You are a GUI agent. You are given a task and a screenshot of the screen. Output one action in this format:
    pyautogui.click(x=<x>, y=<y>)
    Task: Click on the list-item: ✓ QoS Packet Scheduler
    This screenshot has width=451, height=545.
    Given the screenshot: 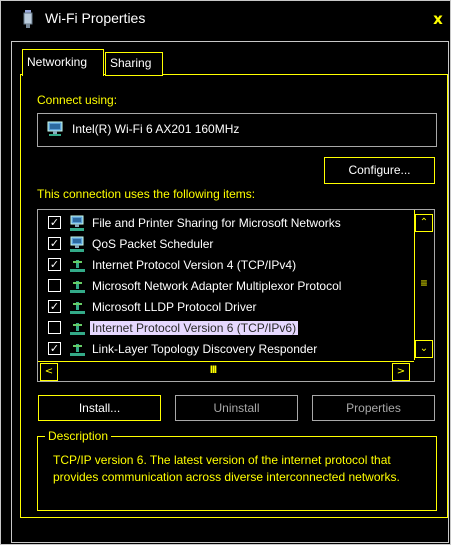 What is the action you would take?
    pyautogui.click(x=225, y=244)
    